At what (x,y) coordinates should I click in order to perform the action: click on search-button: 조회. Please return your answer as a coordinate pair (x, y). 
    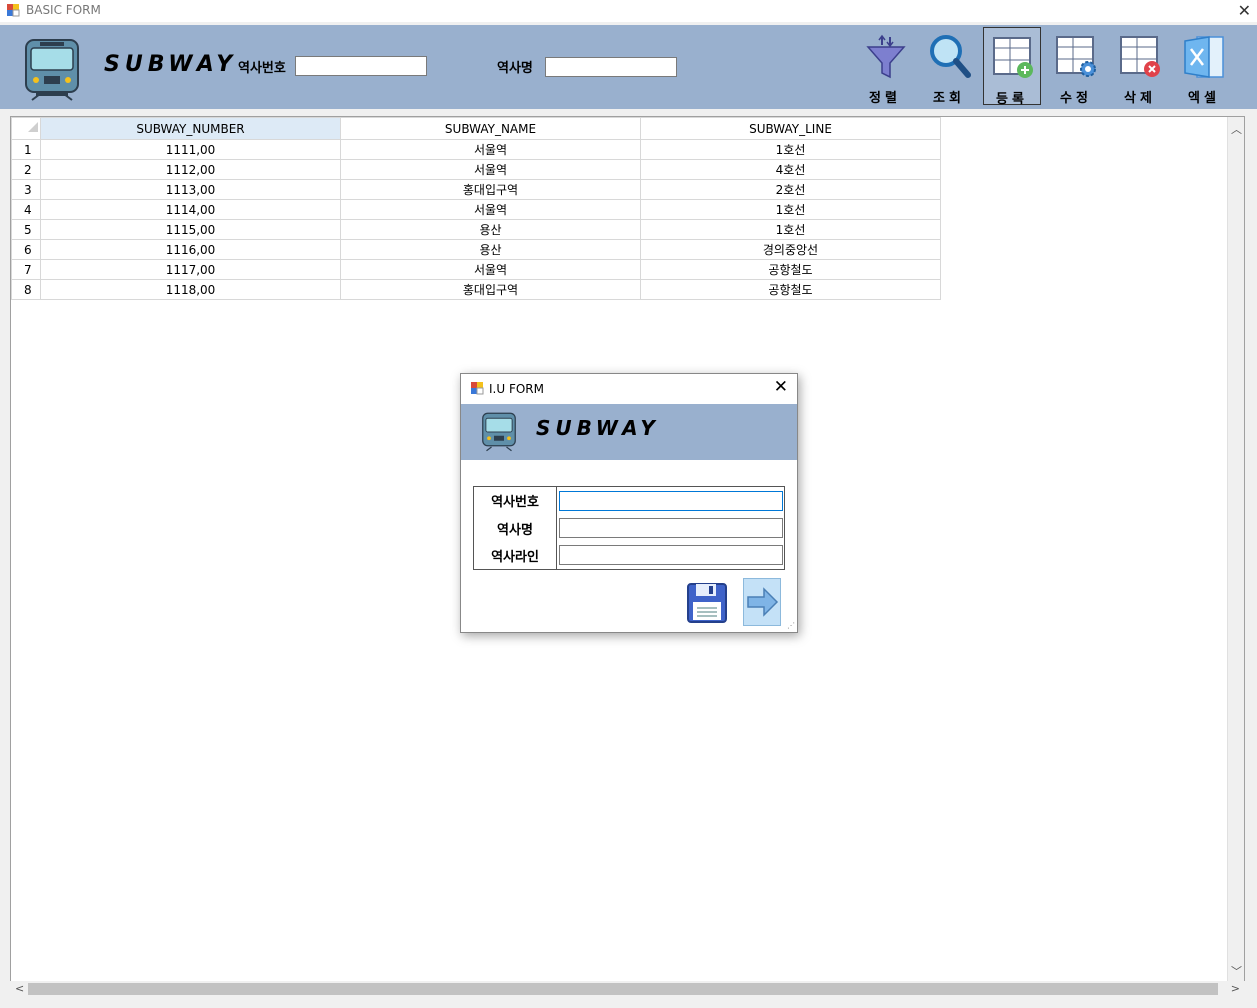
    Looking at the image, I should click on (949, 66).